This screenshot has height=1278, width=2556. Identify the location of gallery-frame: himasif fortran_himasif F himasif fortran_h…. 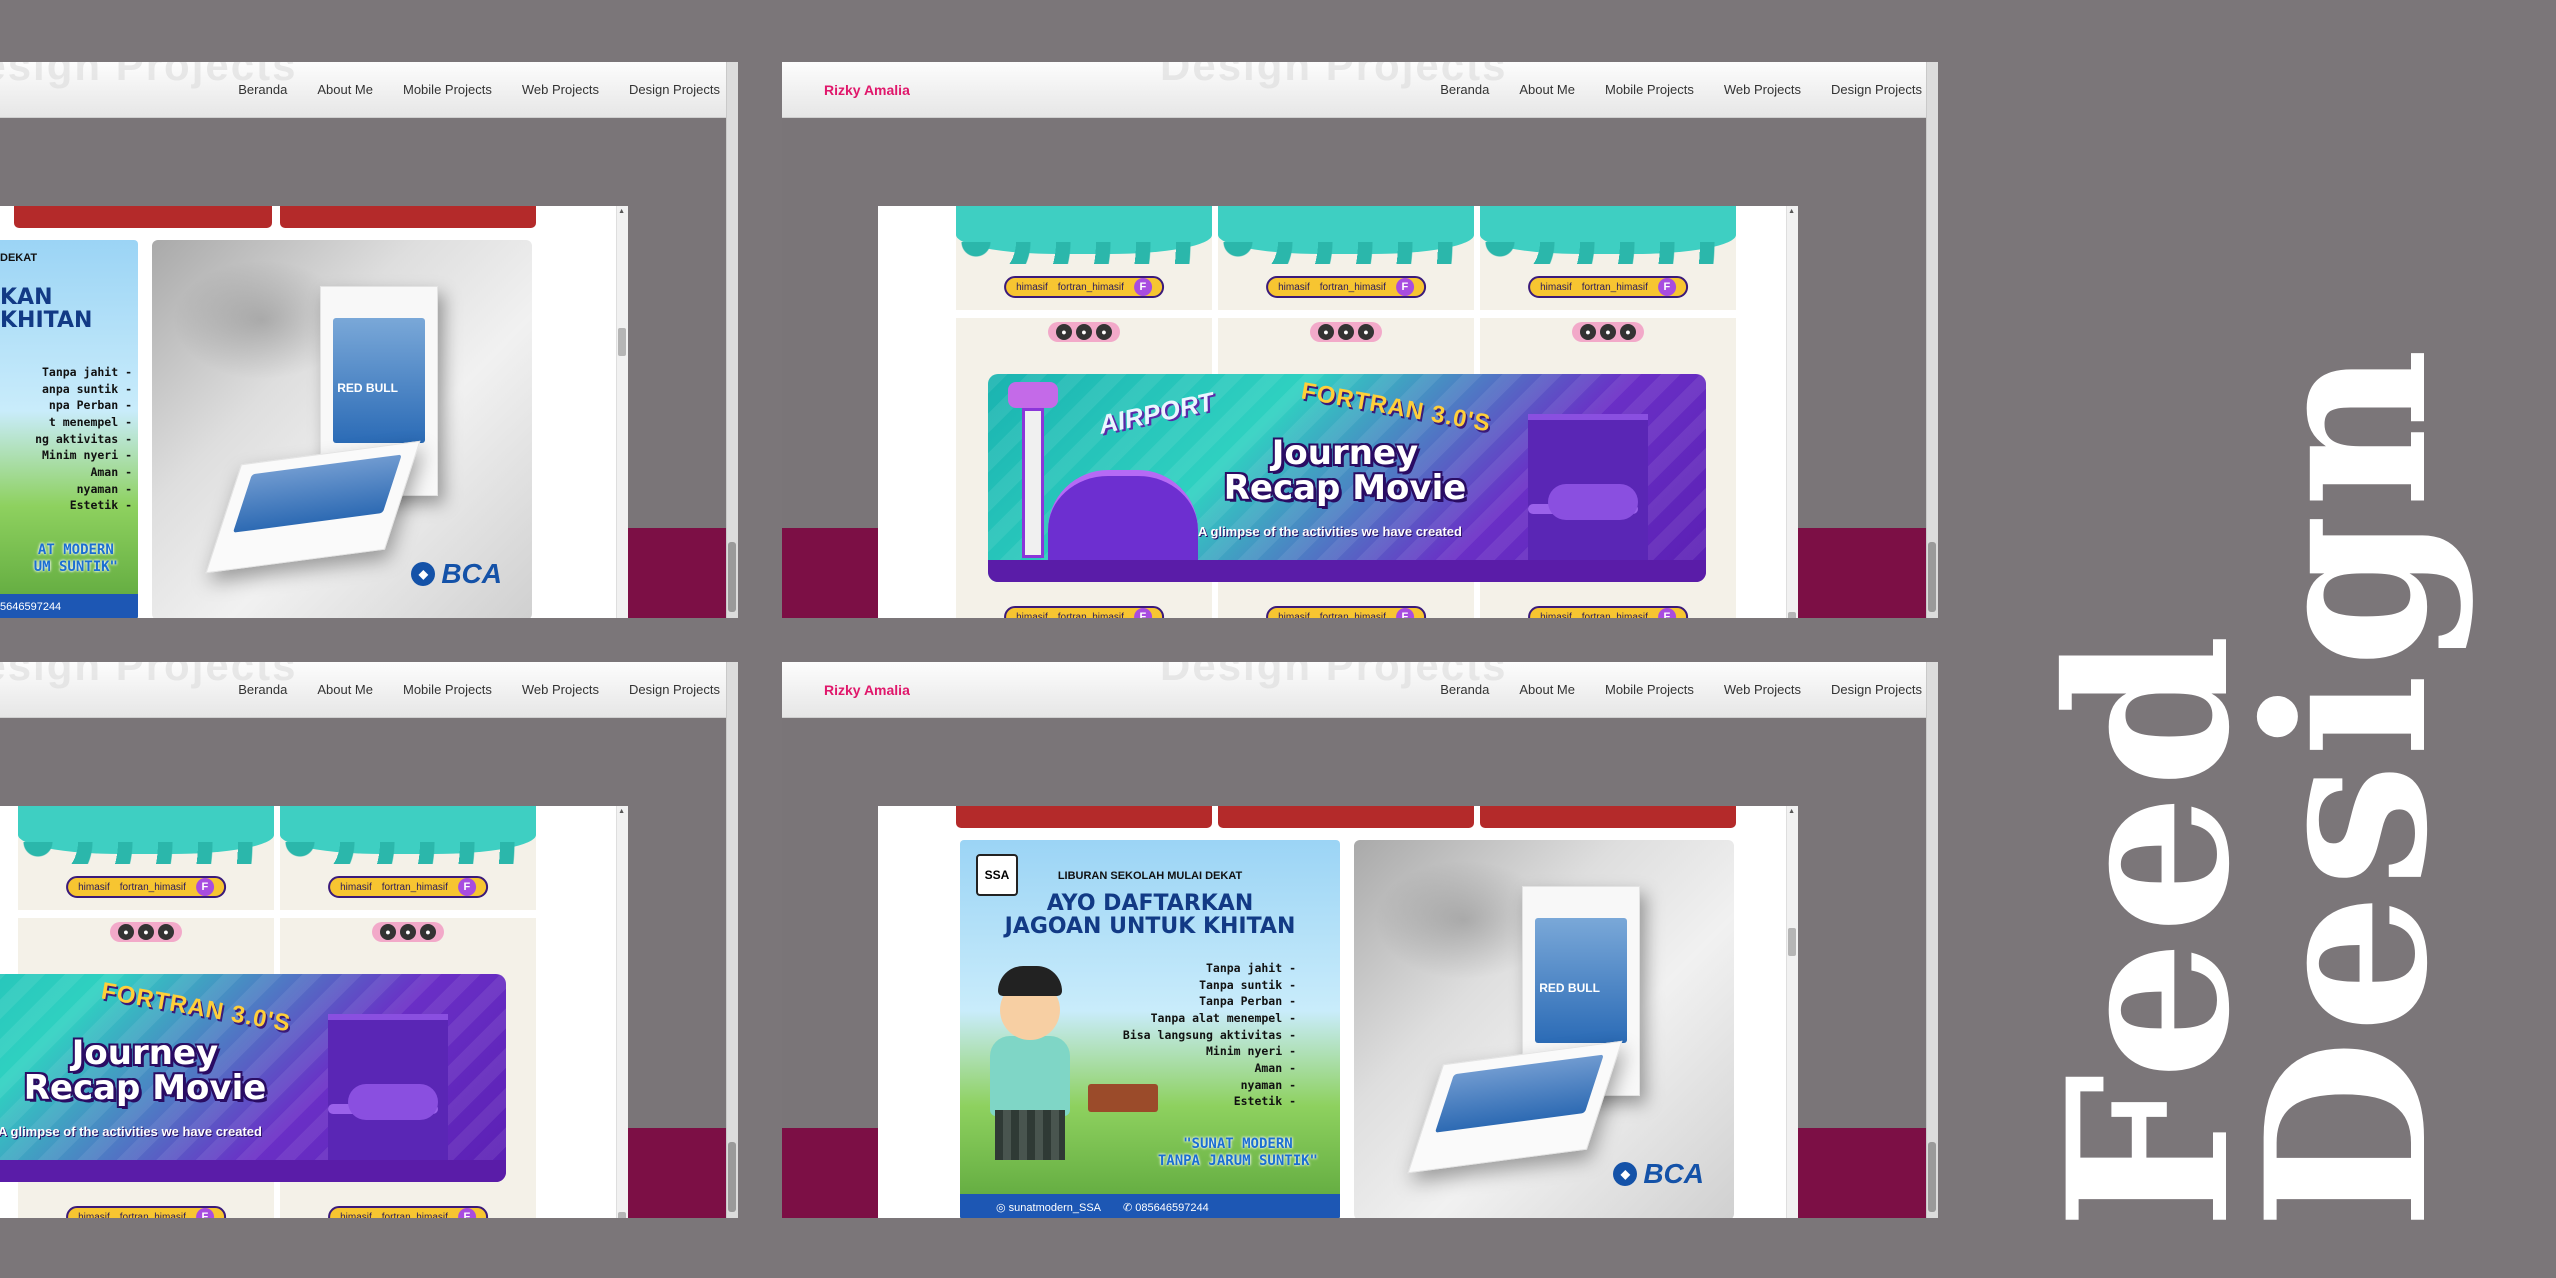
(1338, 412).